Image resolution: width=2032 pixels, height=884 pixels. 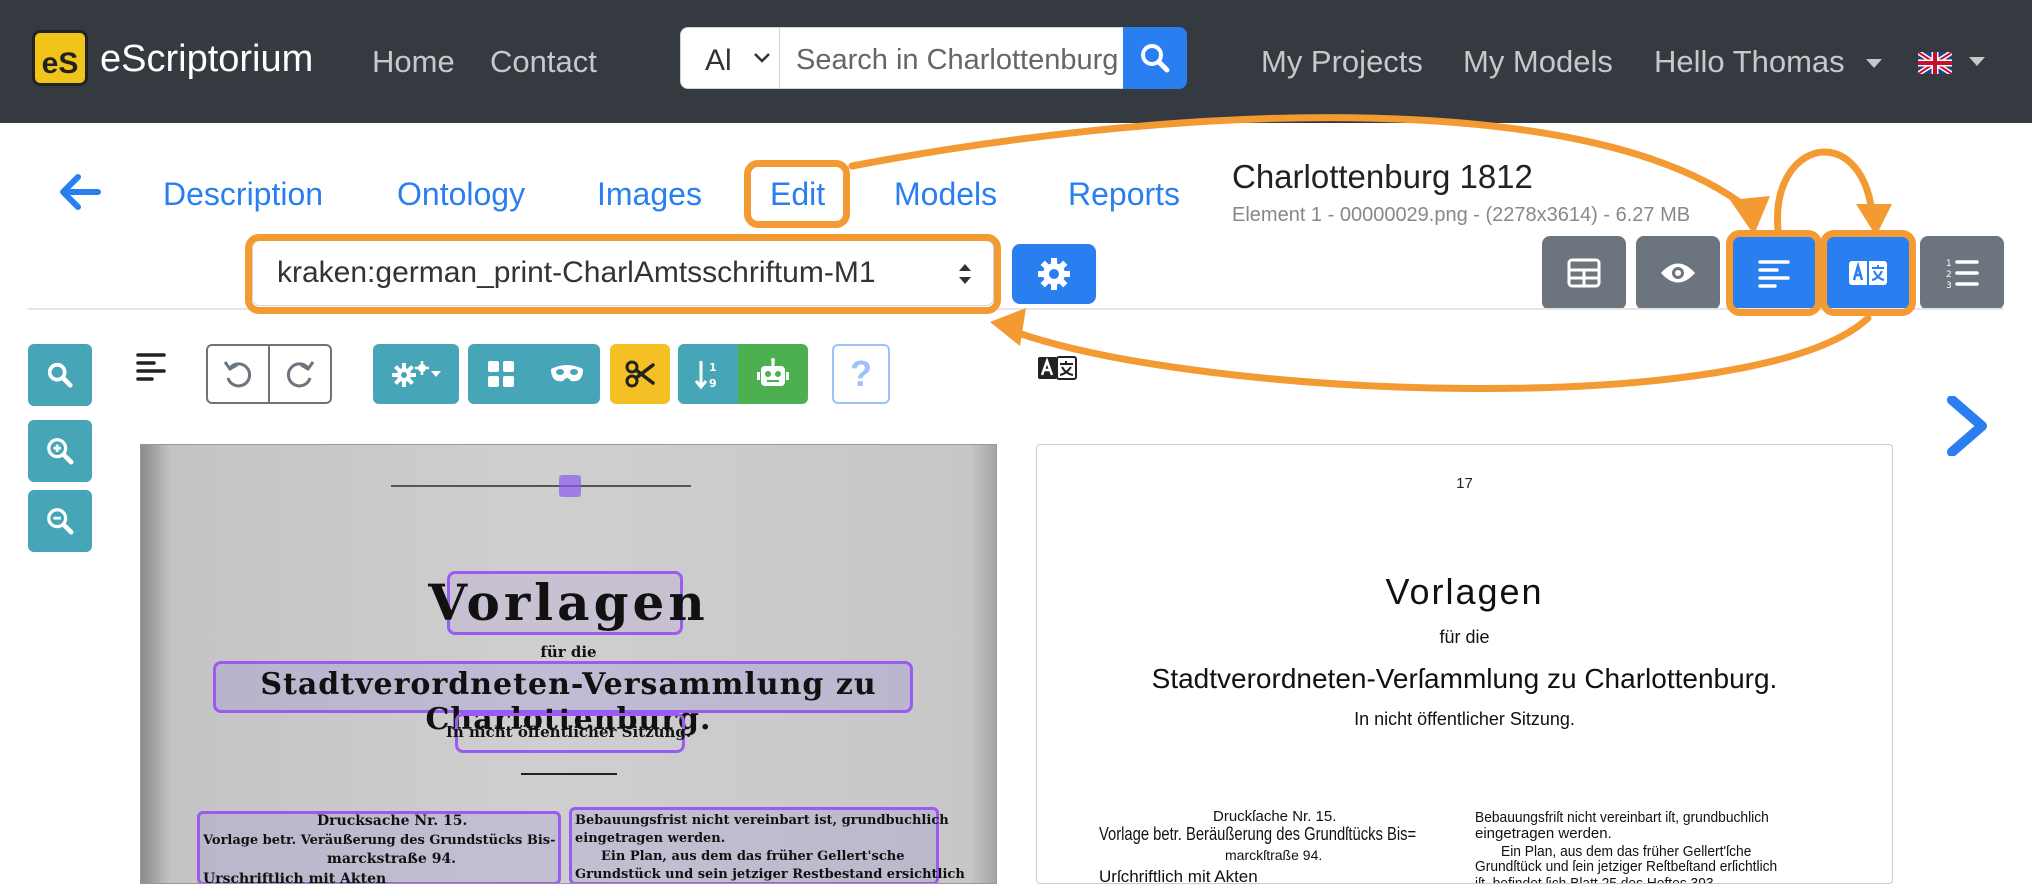 What do you see at coordinates (1008, 327) in the screenshot?
I see `arrowhead-model` at bounding box center [1008, 327].